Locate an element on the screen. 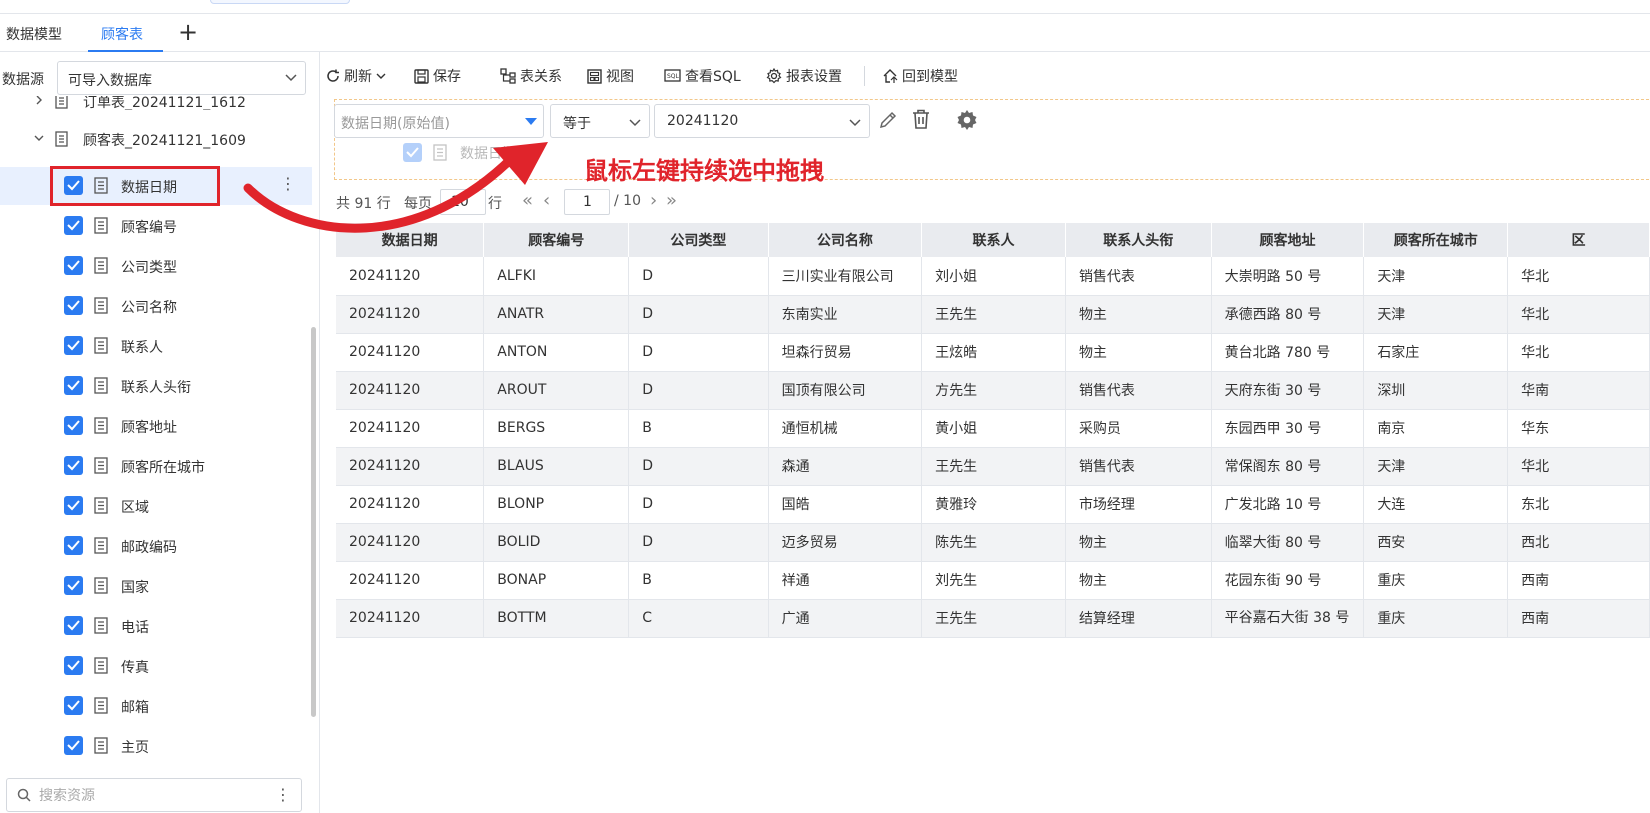  field-item: 区域 is located at coordinates (156, 506).